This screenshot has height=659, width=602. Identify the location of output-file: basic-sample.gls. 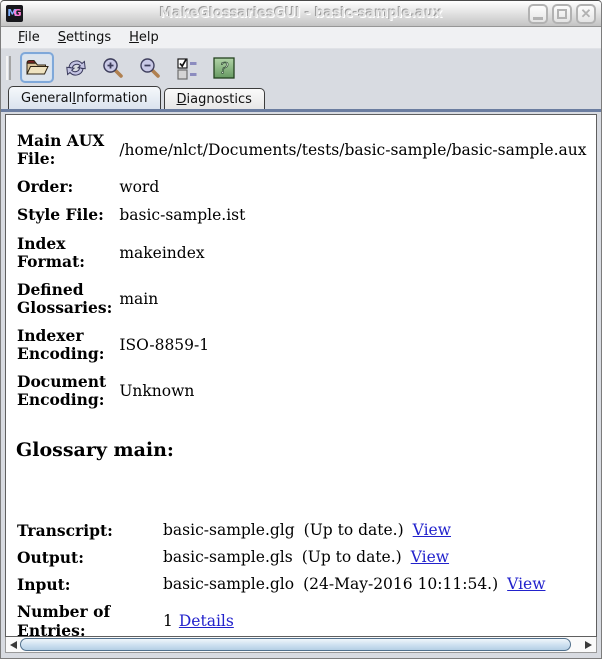
(228, 557).